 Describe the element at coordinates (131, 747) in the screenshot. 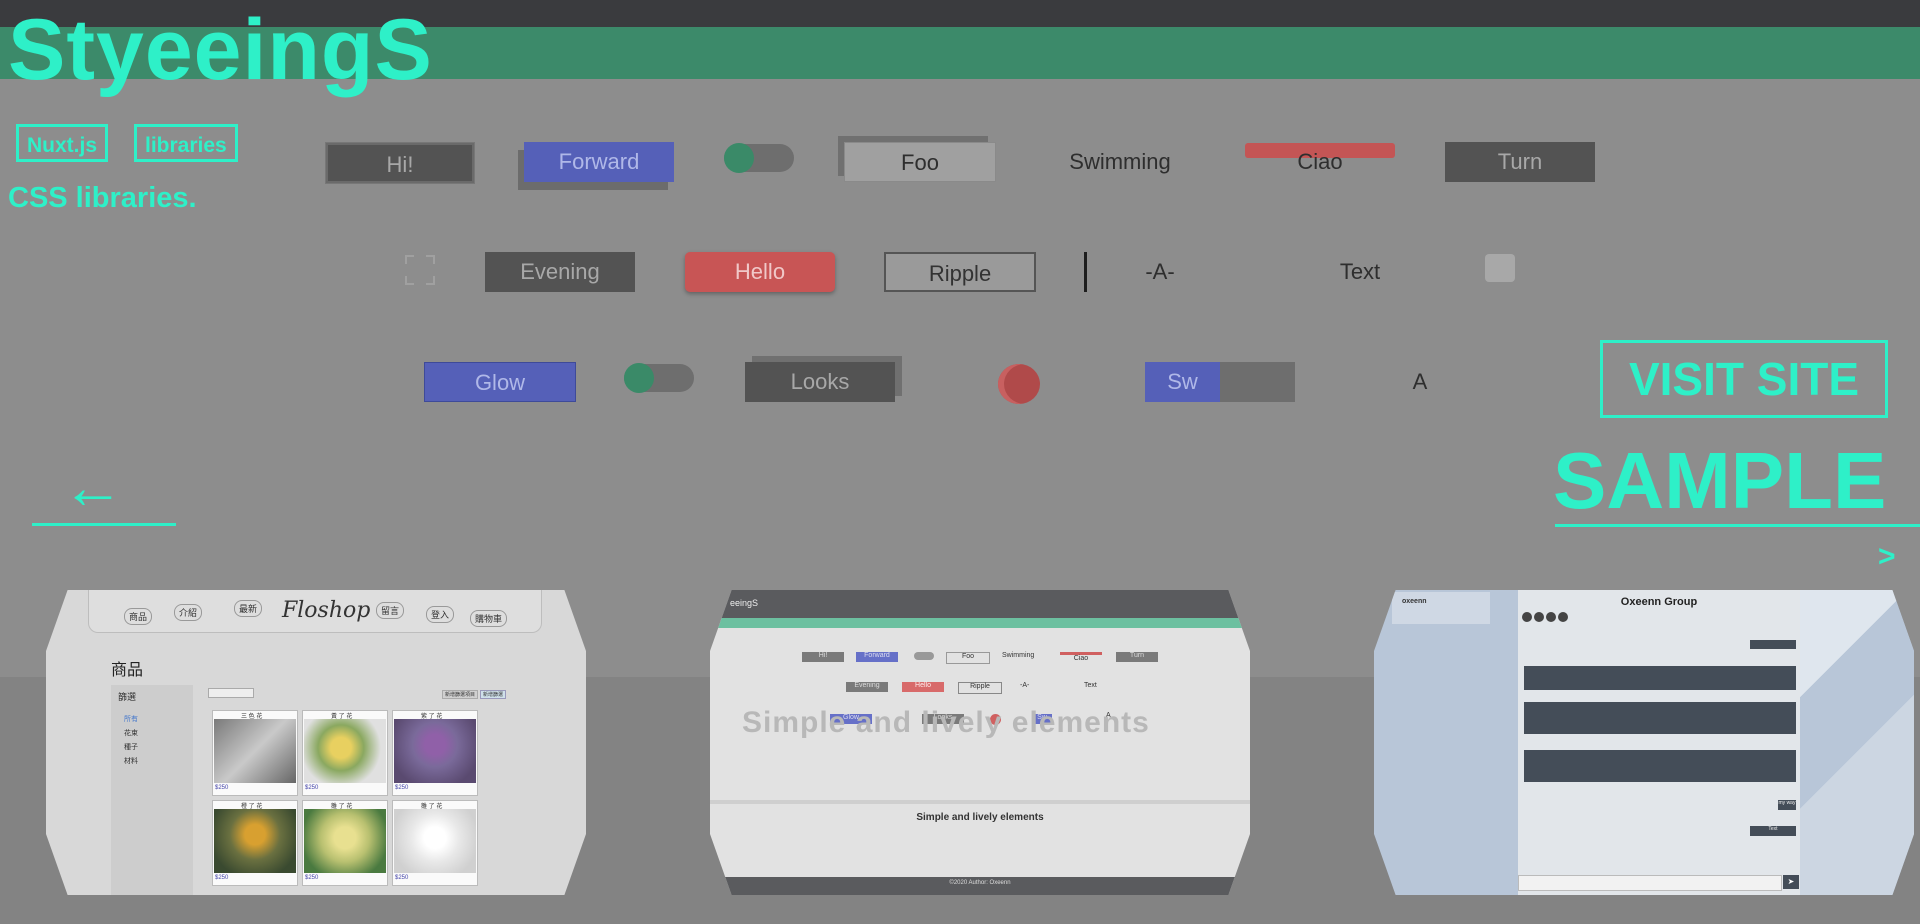

I see `floshop-filter: 種子` at that location.